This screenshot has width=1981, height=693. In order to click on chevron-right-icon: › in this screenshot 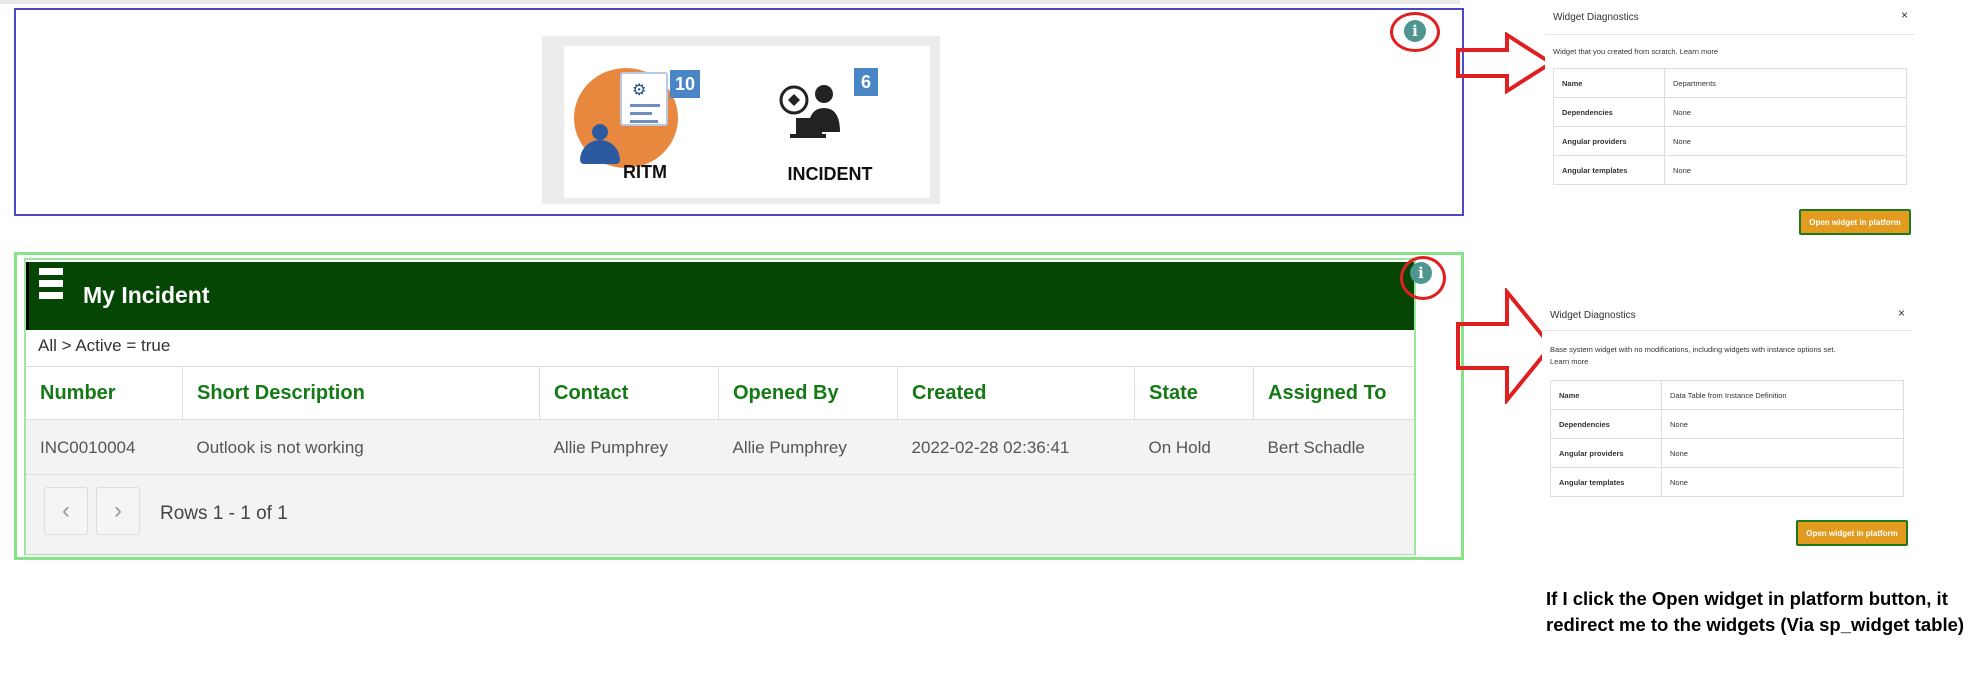, I will do `click(118, 510)`.